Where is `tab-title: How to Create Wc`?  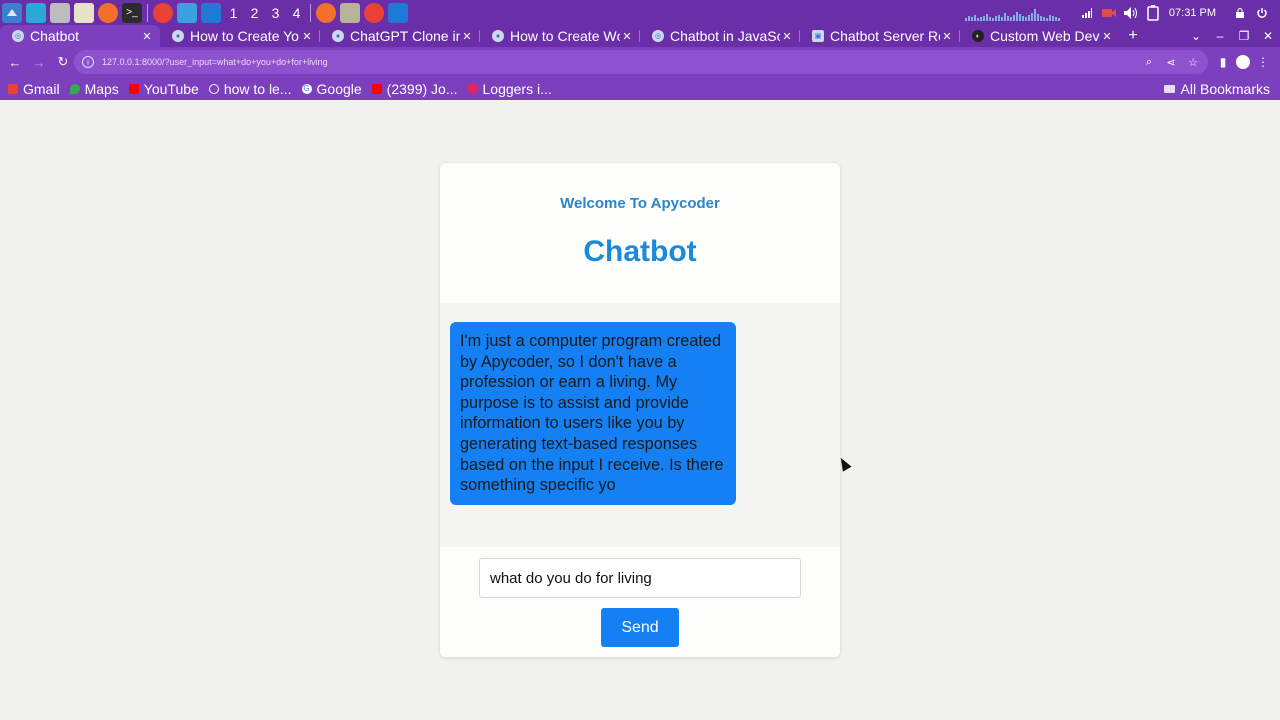
tab-title: How to Create Wc is located at coordinates (565, 36).